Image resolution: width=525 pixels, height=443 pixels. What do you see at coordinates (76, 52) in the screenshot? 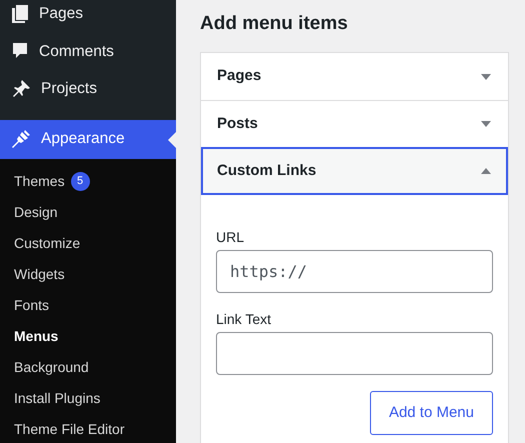
I see `sidebar-item-label: Comments` at bounding box center [76, 52].